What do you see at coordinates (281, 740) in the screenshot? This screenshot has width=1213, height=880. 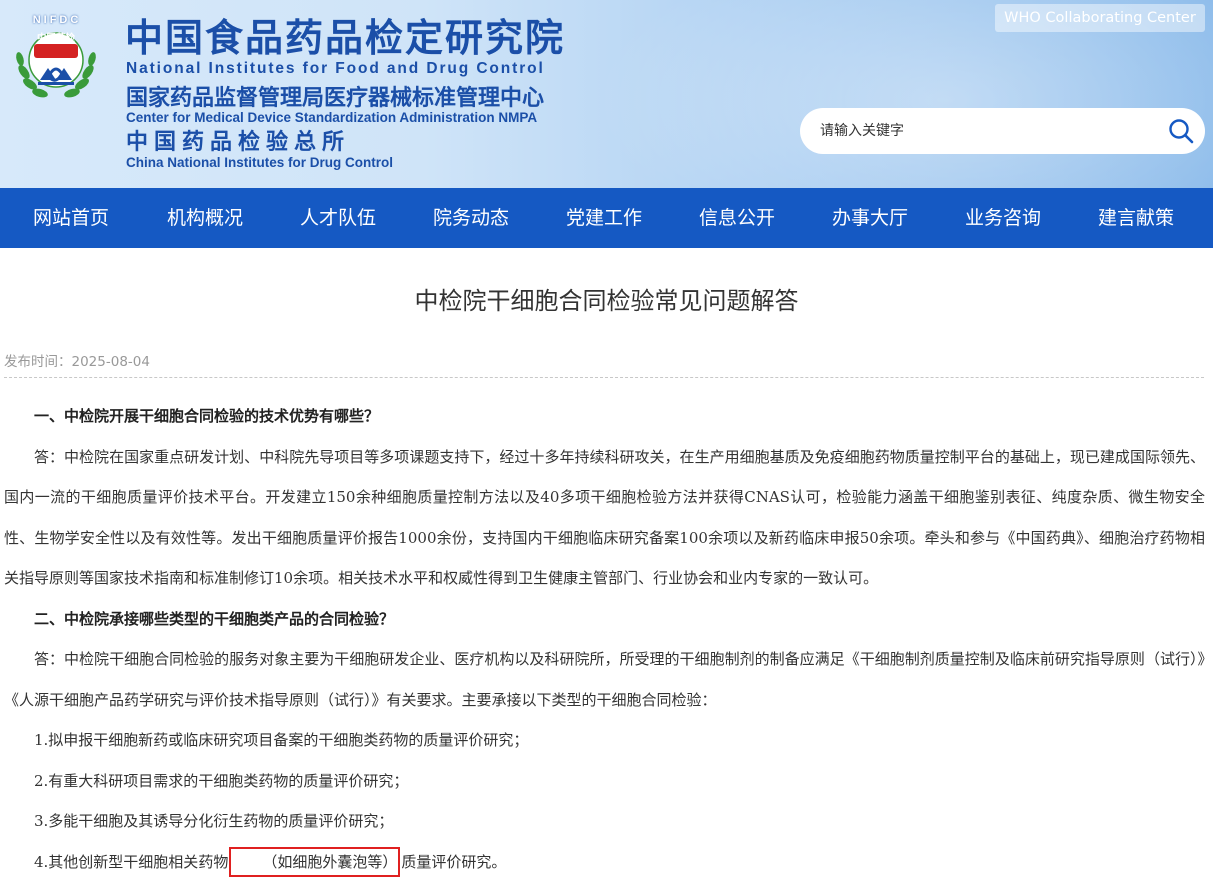 I see `list-item-1: 1.拟申报干细胞新药或临床研究项目备案的干细胞类药物的质量评价研究；` at bounding box center [281, 740].